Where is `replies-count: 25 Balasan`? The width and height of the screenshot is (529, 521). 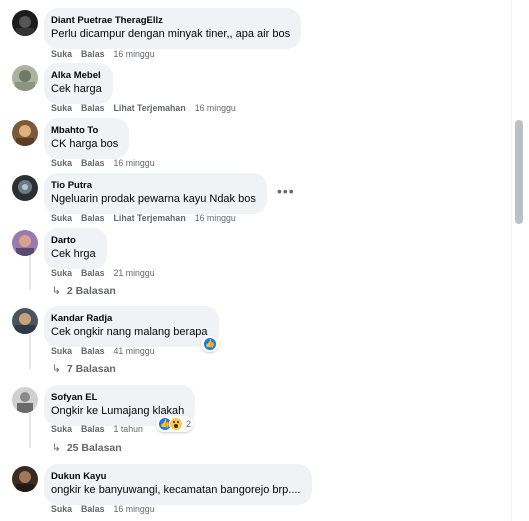 replies-count: 25 Balasan is located at coordinates (94, 448).